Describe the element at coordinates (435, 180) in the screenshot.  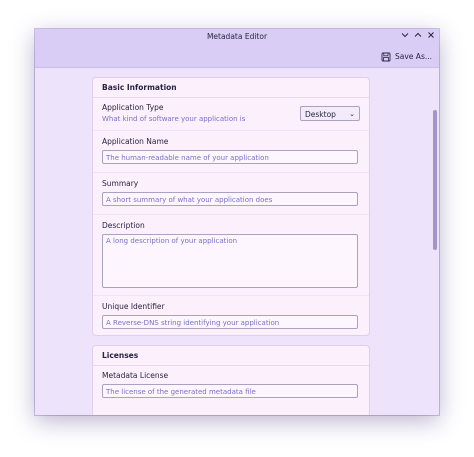
I see `scrollbar-thumb` at that location.